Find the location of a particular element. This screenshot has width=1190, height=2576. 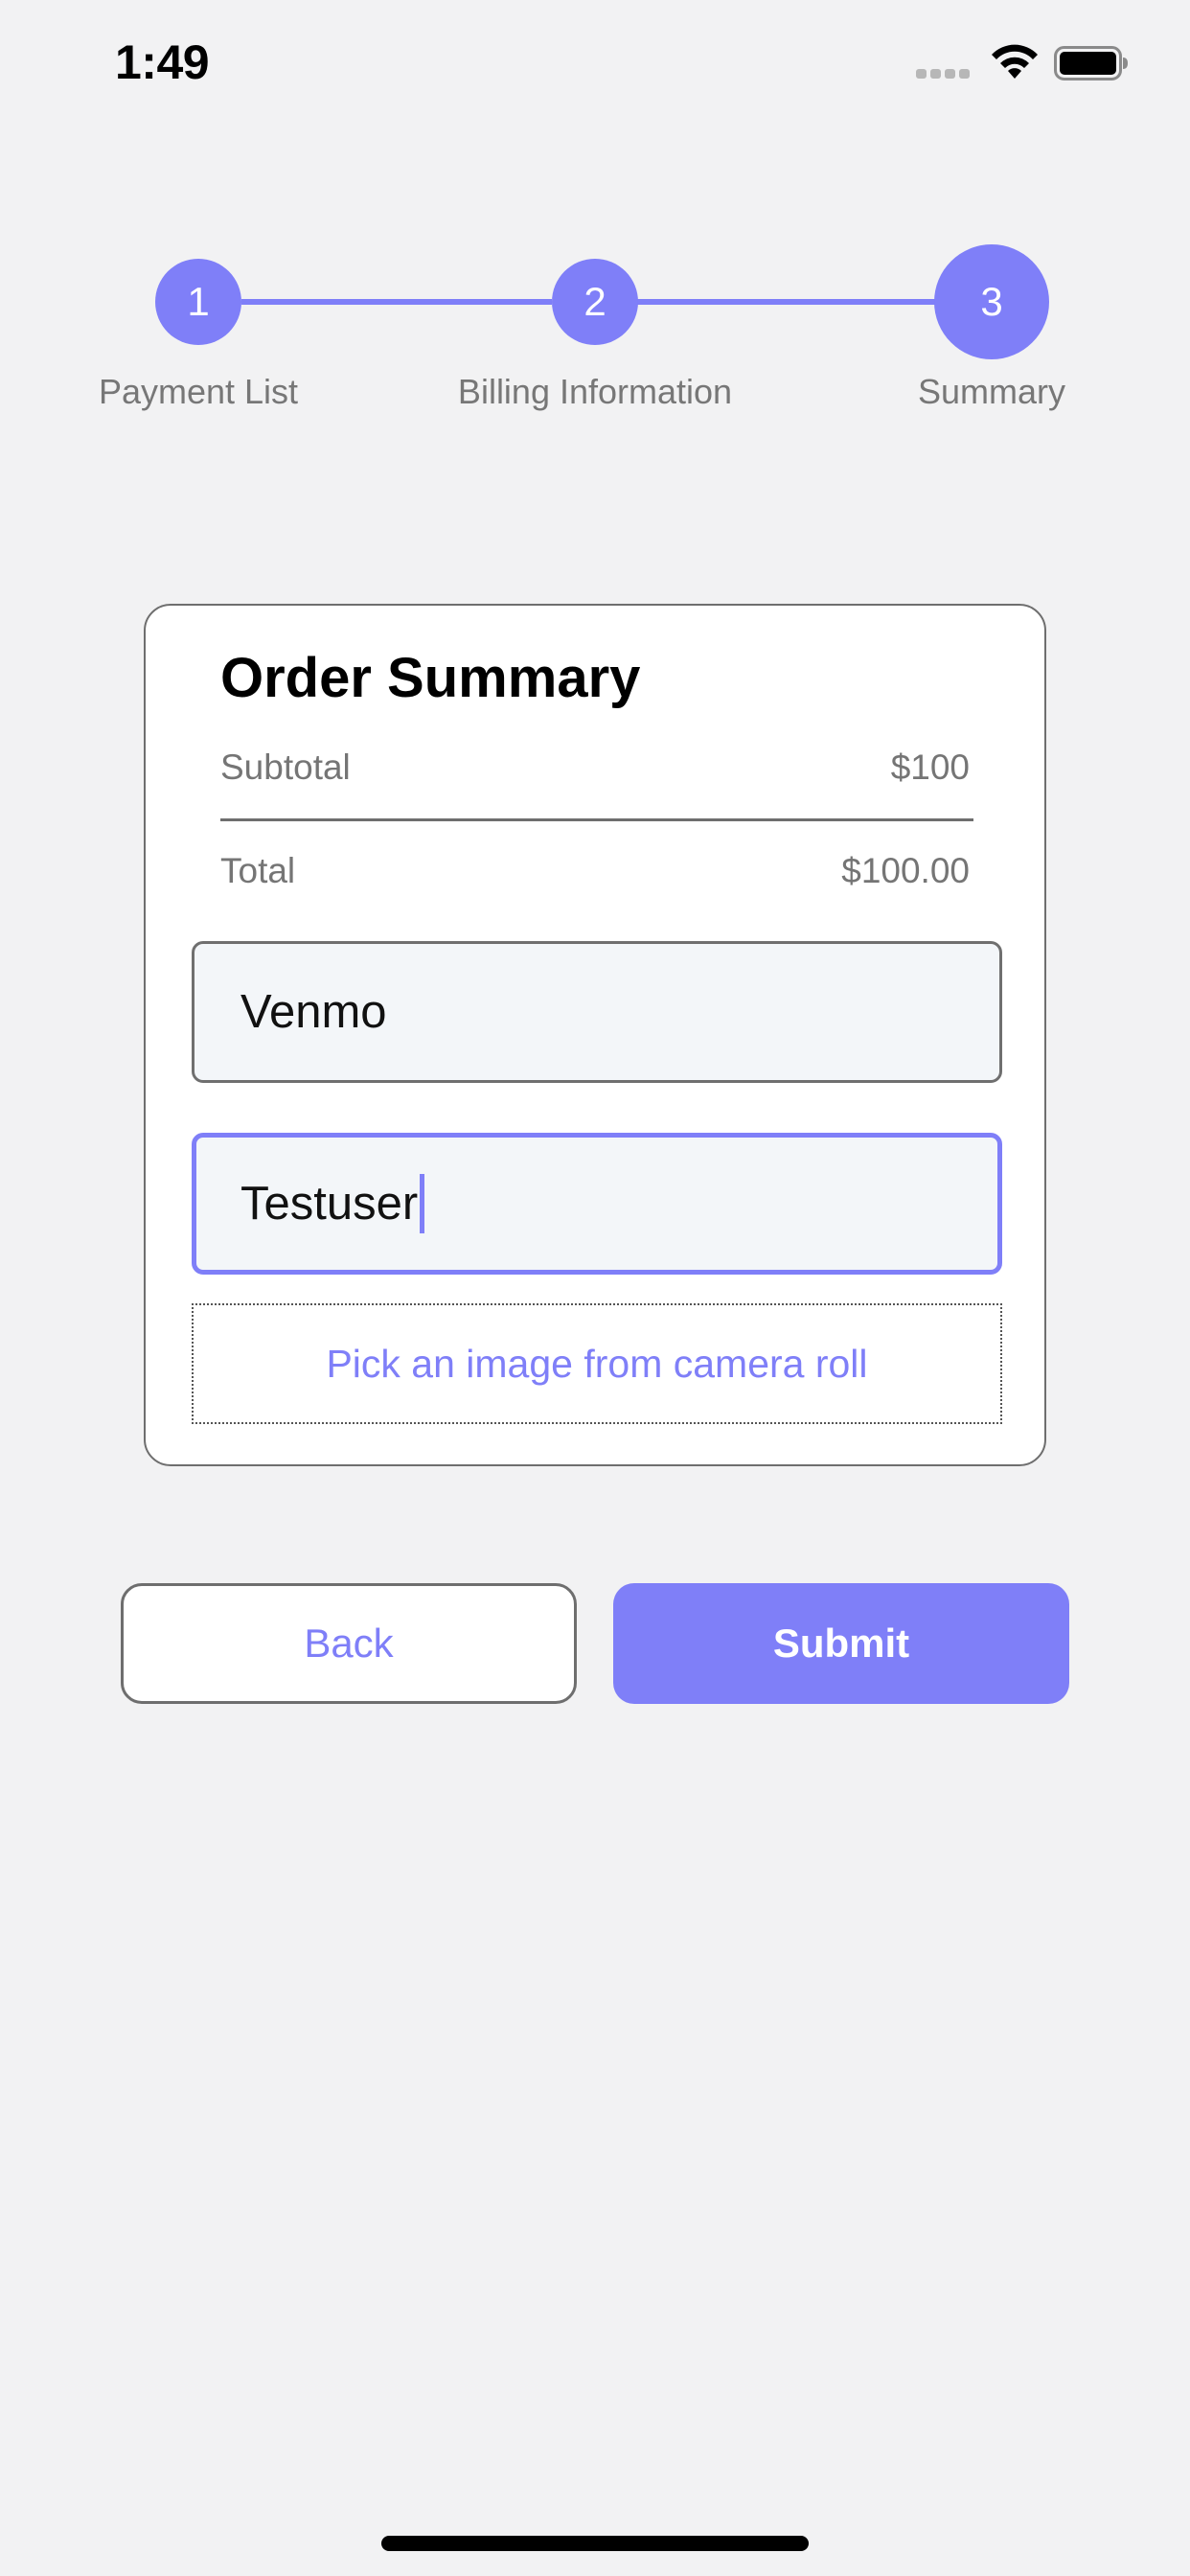

summary-divider is located at coordinates (596, 819).